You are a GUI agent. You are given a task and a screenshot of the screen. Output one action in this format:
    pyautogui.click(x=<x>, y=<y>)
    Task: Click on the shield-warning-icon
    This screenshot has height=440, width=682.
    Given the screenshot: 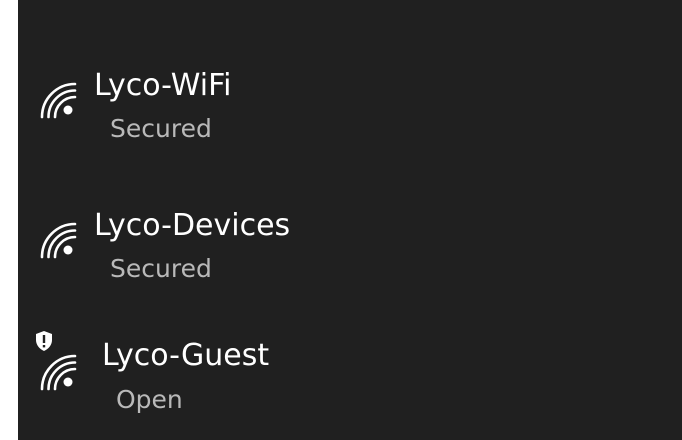 What is the action you would take?
    pyautogui.click(x=44, y=341)
    